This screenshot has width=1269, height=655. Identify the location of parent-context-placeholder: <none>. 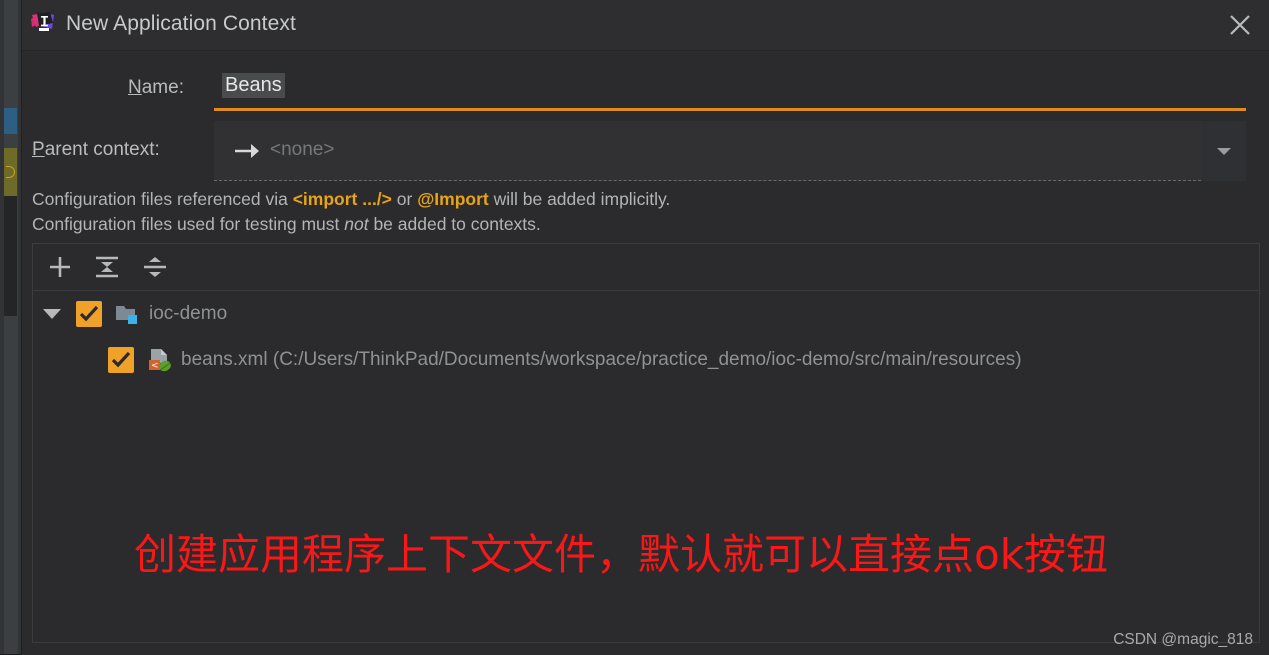
(302, 149).